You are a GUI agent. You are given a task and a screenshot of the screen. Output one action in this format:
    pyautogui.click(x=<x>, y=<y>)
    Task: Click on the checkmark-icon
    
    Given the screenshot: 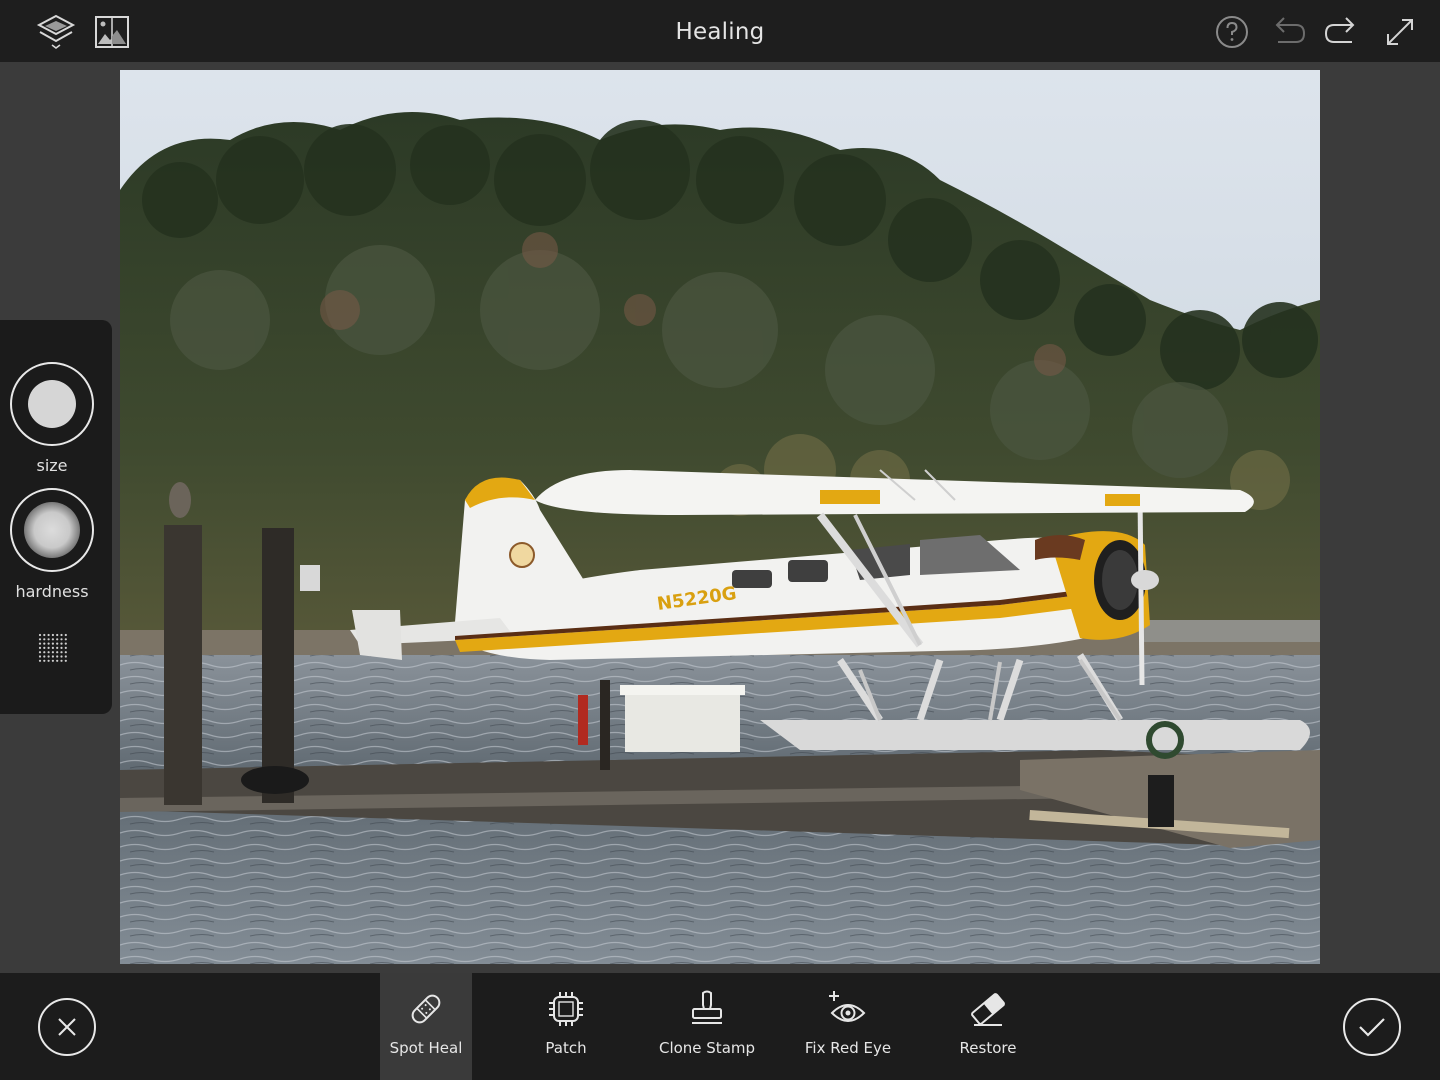 What is the action you would take?
    pyautogui.click(x=1372, y=1027)
    